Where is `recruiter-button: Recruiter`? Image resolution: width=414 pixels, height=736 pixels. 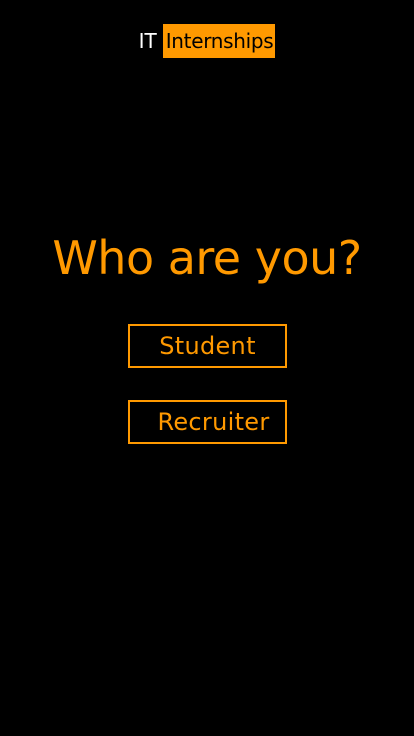
recruiter-button: Recruiter is located at coordinates (207, 422).